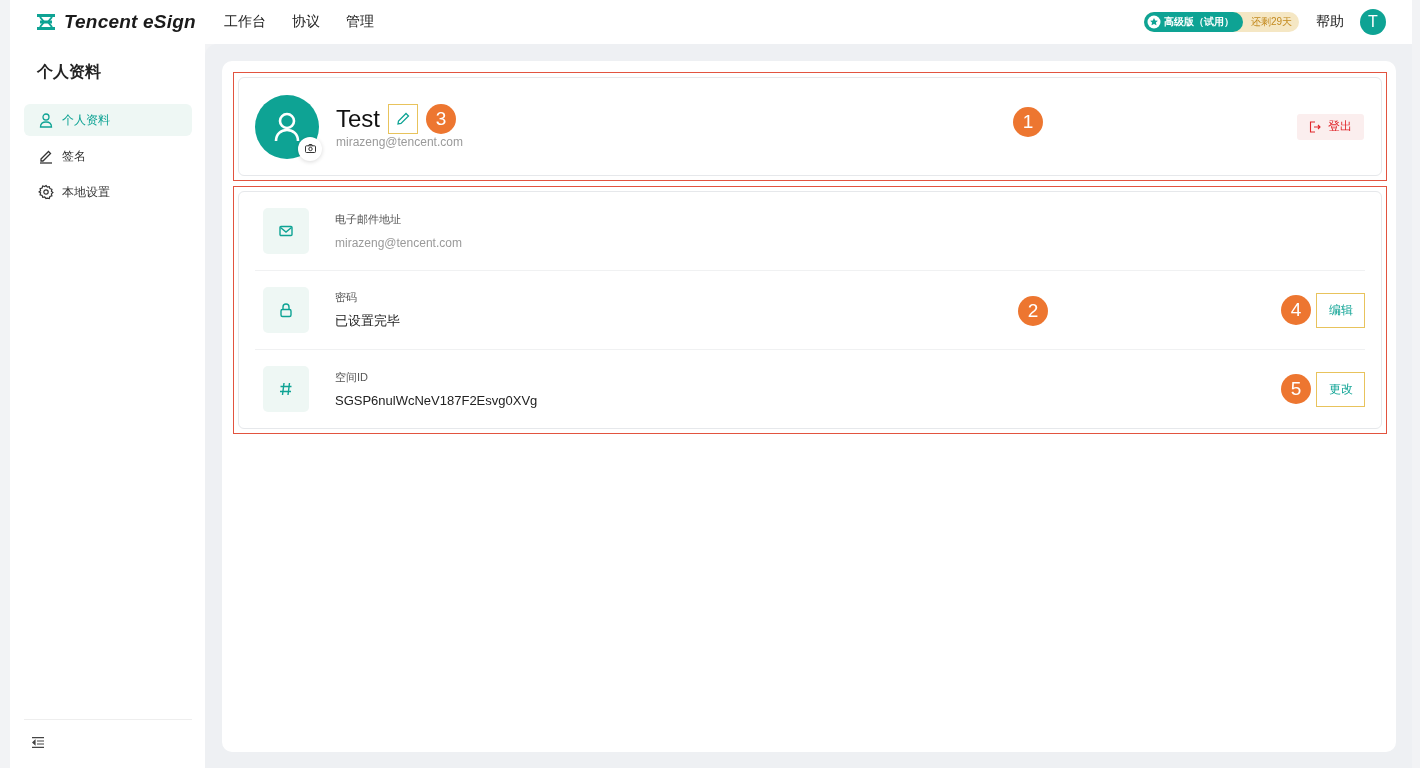 The image size is (1420, 768). What do you see at coordinates (1330, 22) in the screenshot?
I see `help-link: 帮助` at bounding box center [1330, 22].